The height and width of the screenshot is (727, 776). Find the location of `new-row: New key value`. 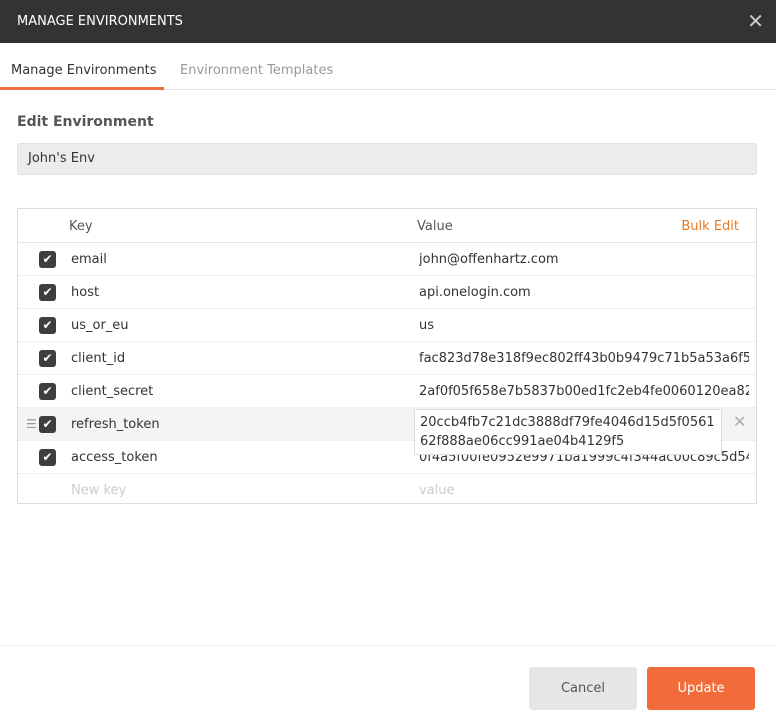

new-row: New key value is located at coordinates (387, 490).